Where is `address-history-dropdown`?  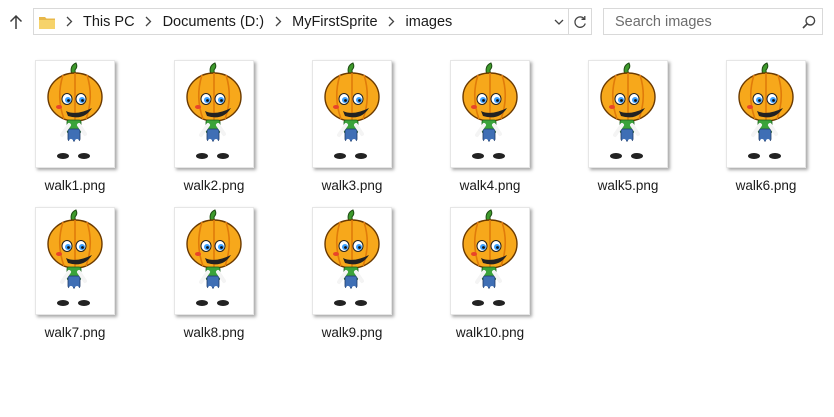
address-history-dropdown is located at coordinates (559, 21).